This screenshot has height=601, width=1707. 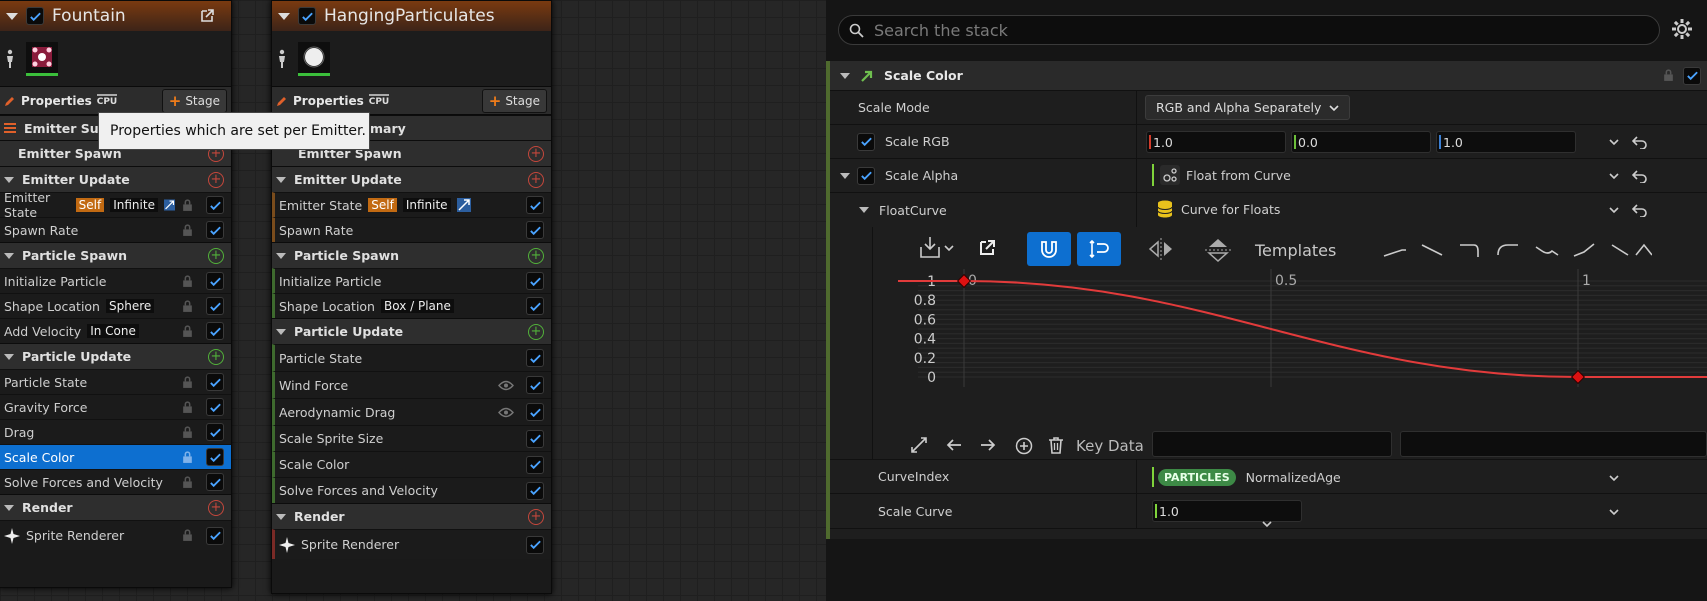 I want to click on arrow-left-icon, so click(x=954, y=445).